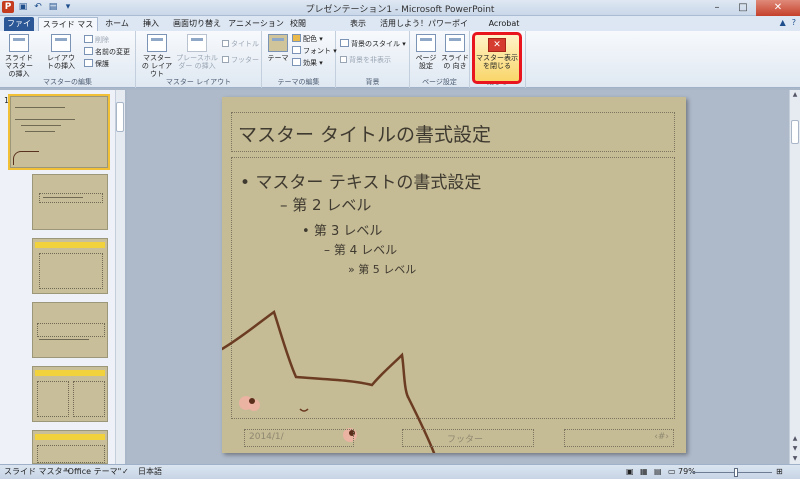 This screenshot has height=479, width=800. I want to click on colors-button: 配色 ▾, so click(307, 39).